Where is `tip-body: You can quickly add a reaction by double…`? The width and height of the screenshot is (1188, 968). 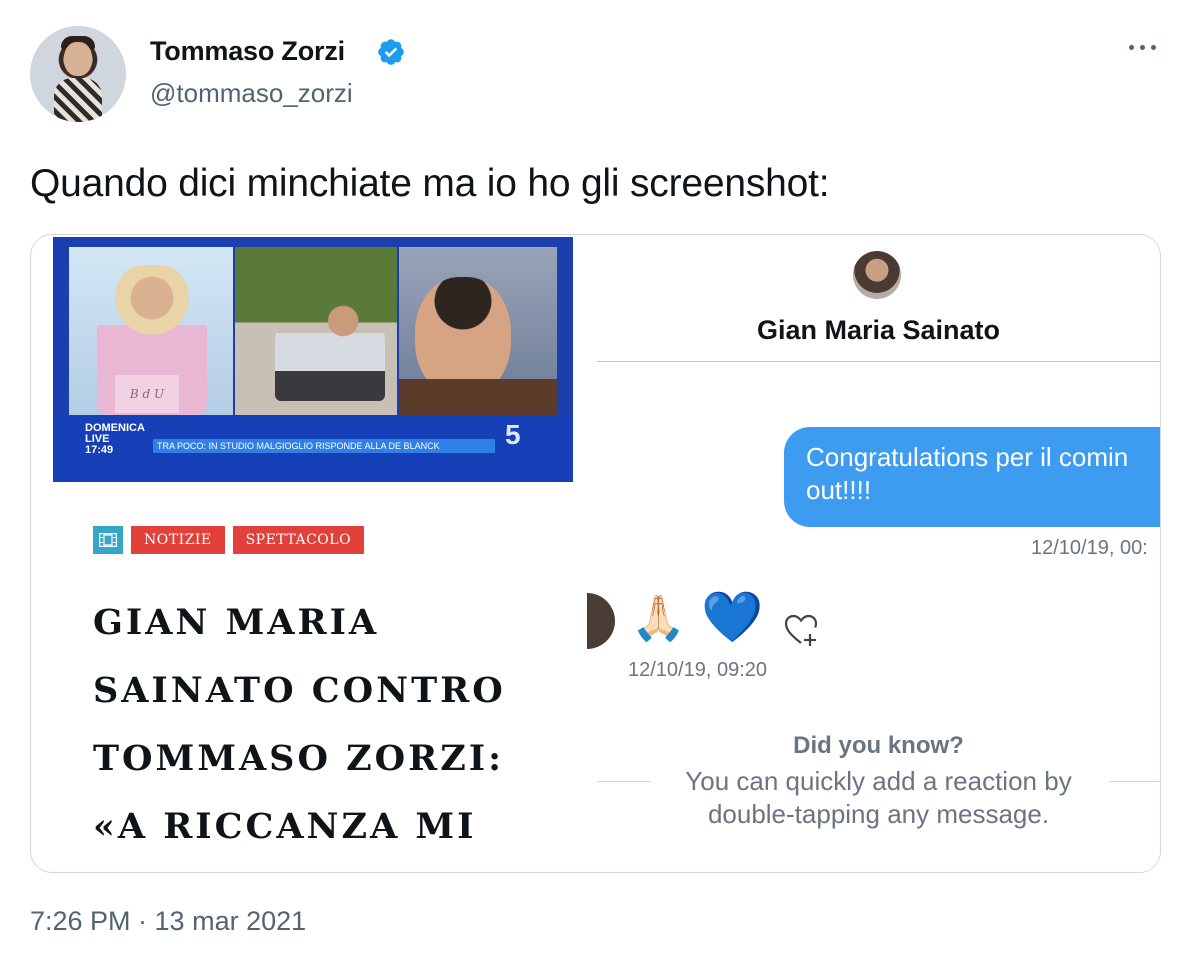
tip-body: You can quickly add a reaction by double… is located at coordinates (878, 797).